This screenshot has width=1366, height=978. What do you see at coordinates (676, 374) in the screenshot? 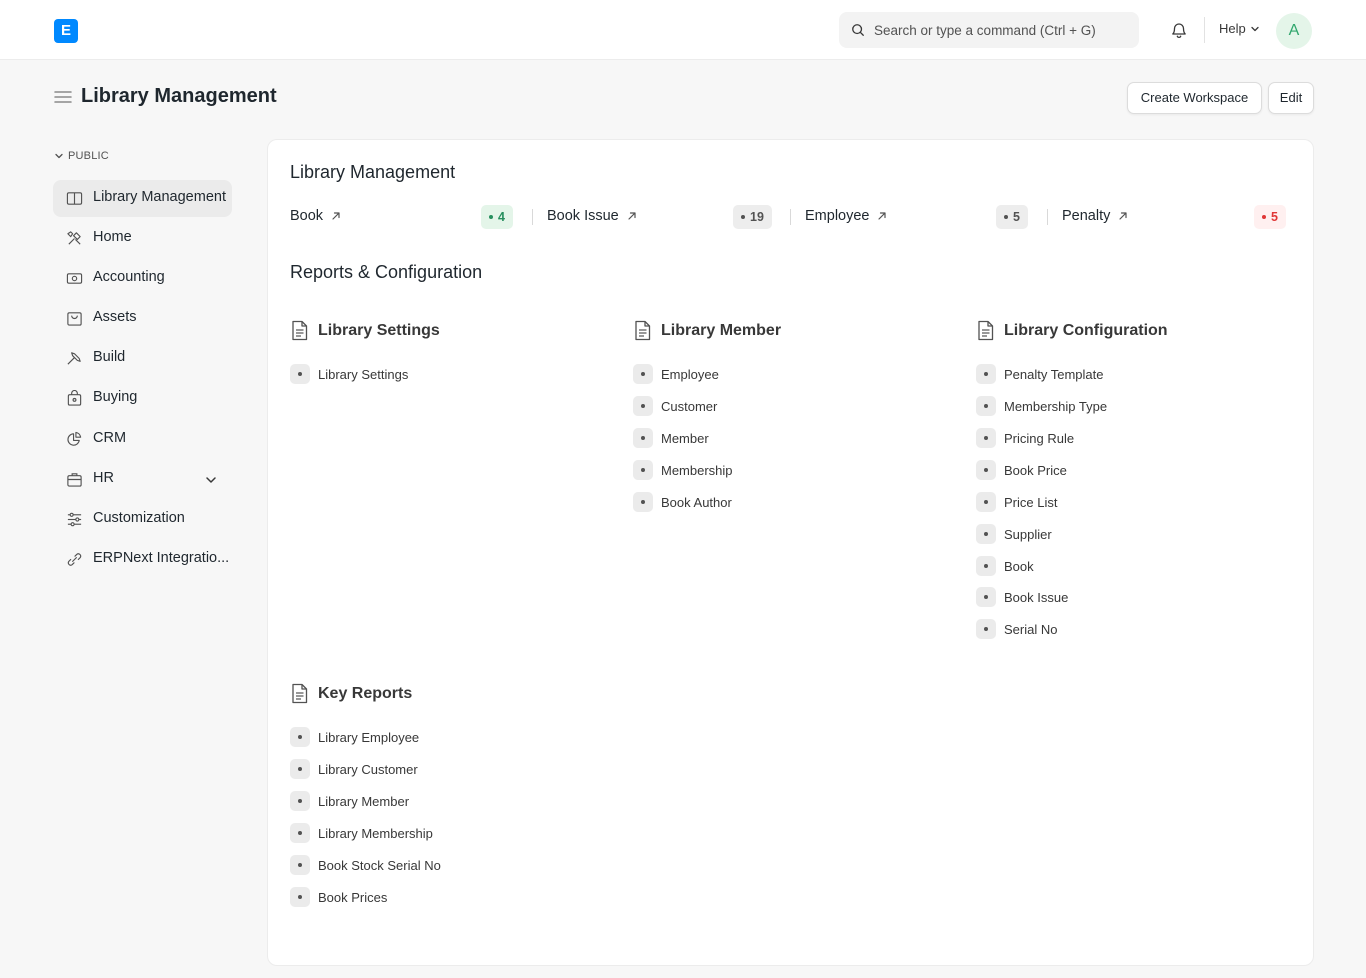
I see `link-employee: Employee` at bounding box center [676, 374].